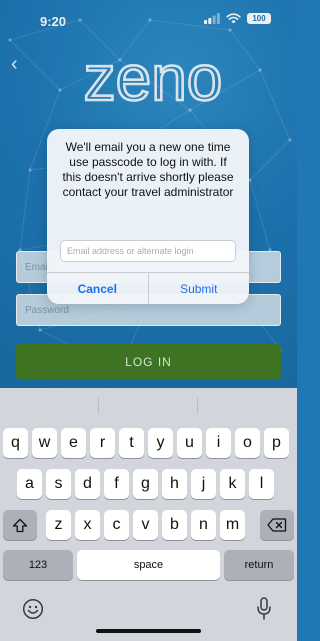 The height and width of the screenshot is (641, 320). Describe the element at coordinates (15, 443) in the screenshot. I see `key-q: q` at that location.